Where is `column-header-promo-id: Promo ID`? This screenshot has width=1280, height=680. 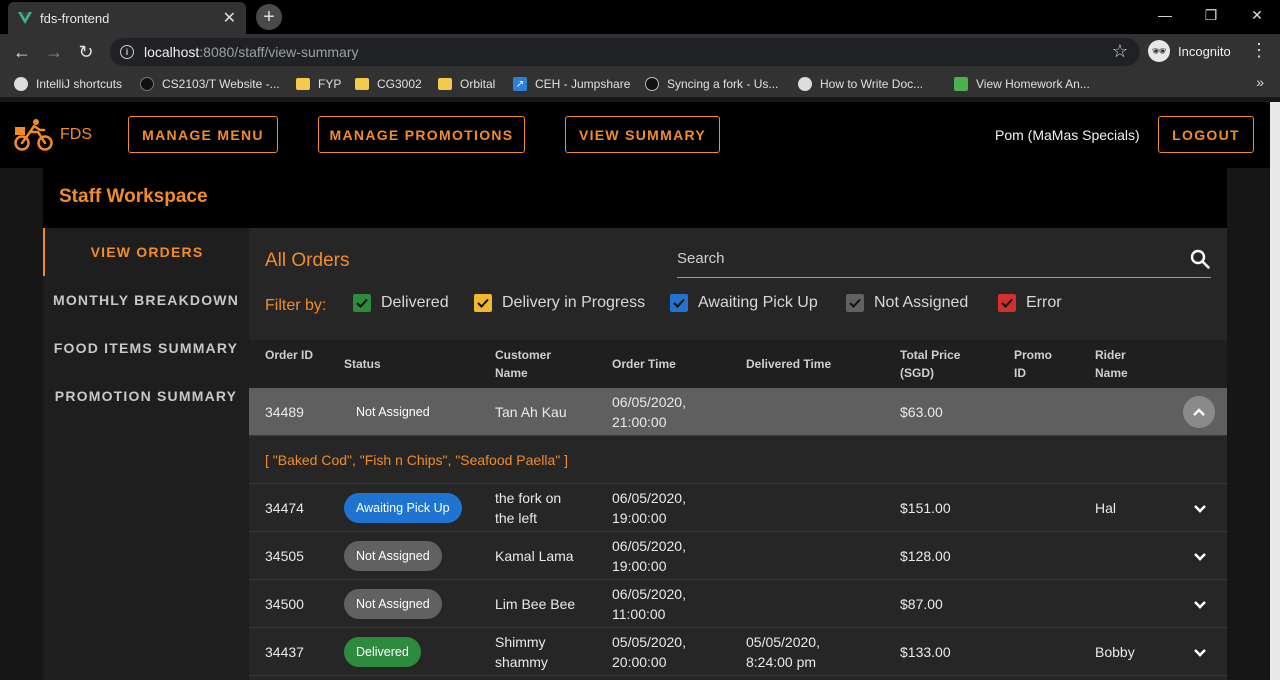
column-header-promo-id: Promo ID is located at coordinates (1033, 364).